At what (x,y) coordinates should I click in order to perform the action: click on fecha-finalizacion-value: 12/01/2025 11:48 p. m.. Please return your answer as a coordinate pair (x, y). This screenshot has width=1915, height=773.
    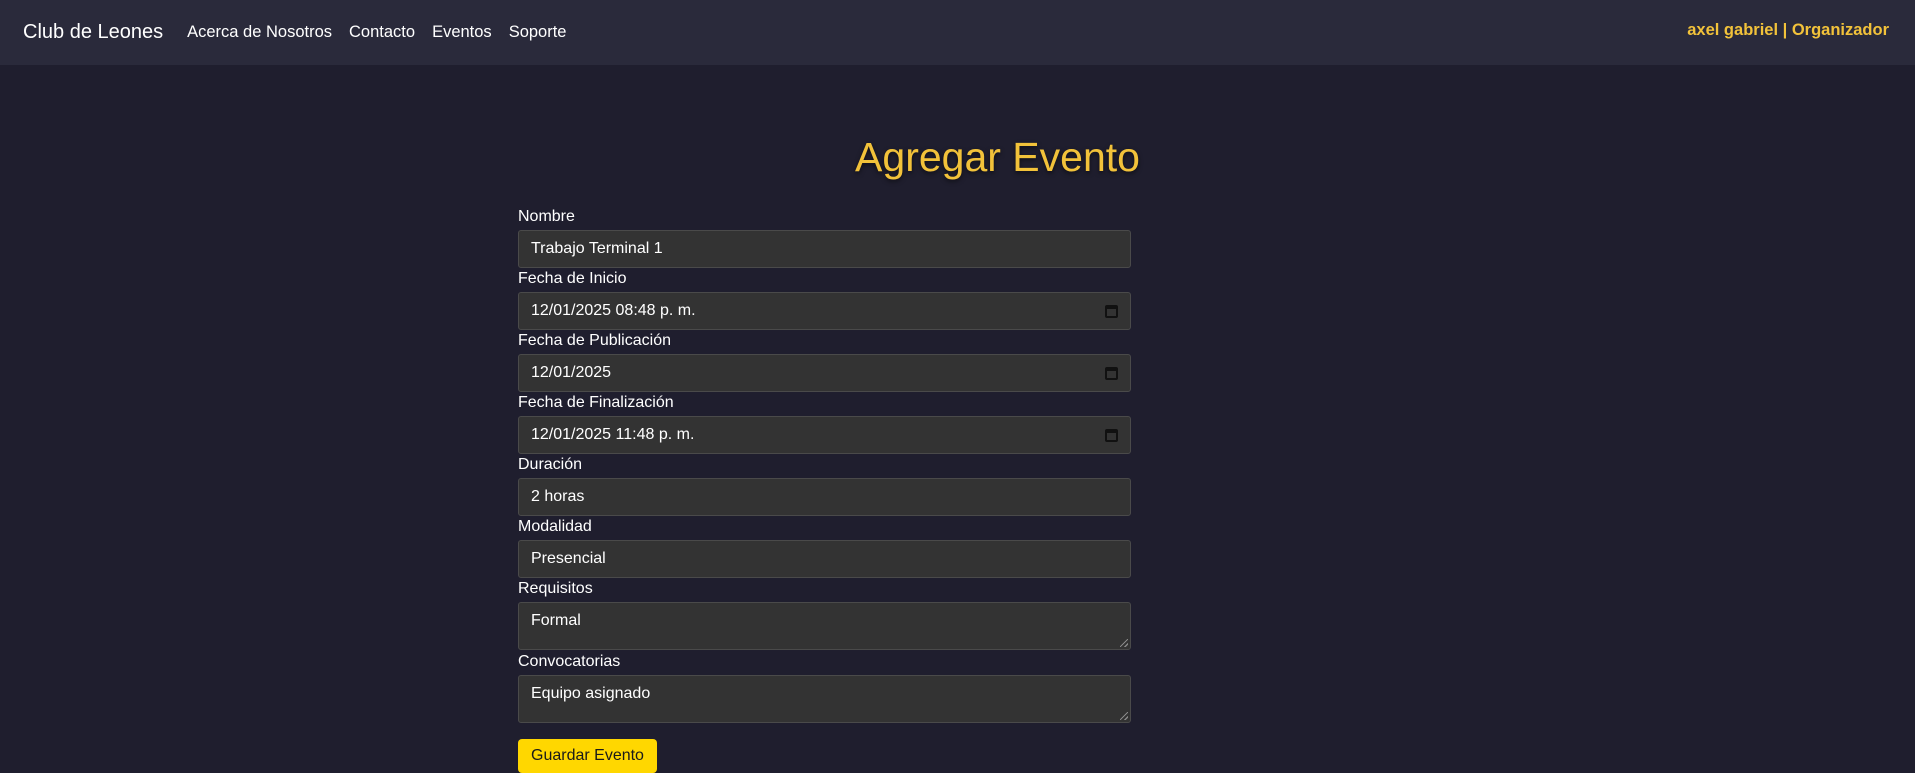
    Looking at the image, I should click on (613, 434).